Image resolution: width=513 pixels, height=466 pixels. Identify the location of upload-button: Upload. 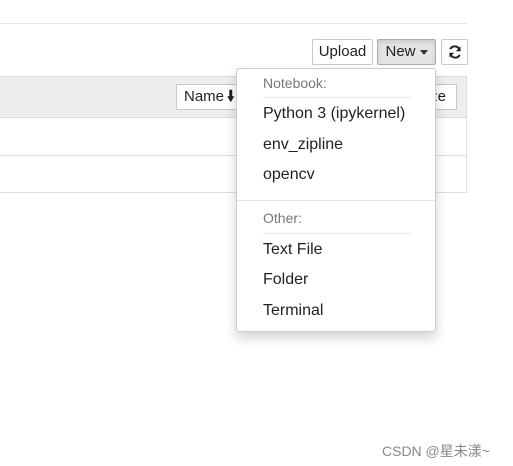
(342, 52).